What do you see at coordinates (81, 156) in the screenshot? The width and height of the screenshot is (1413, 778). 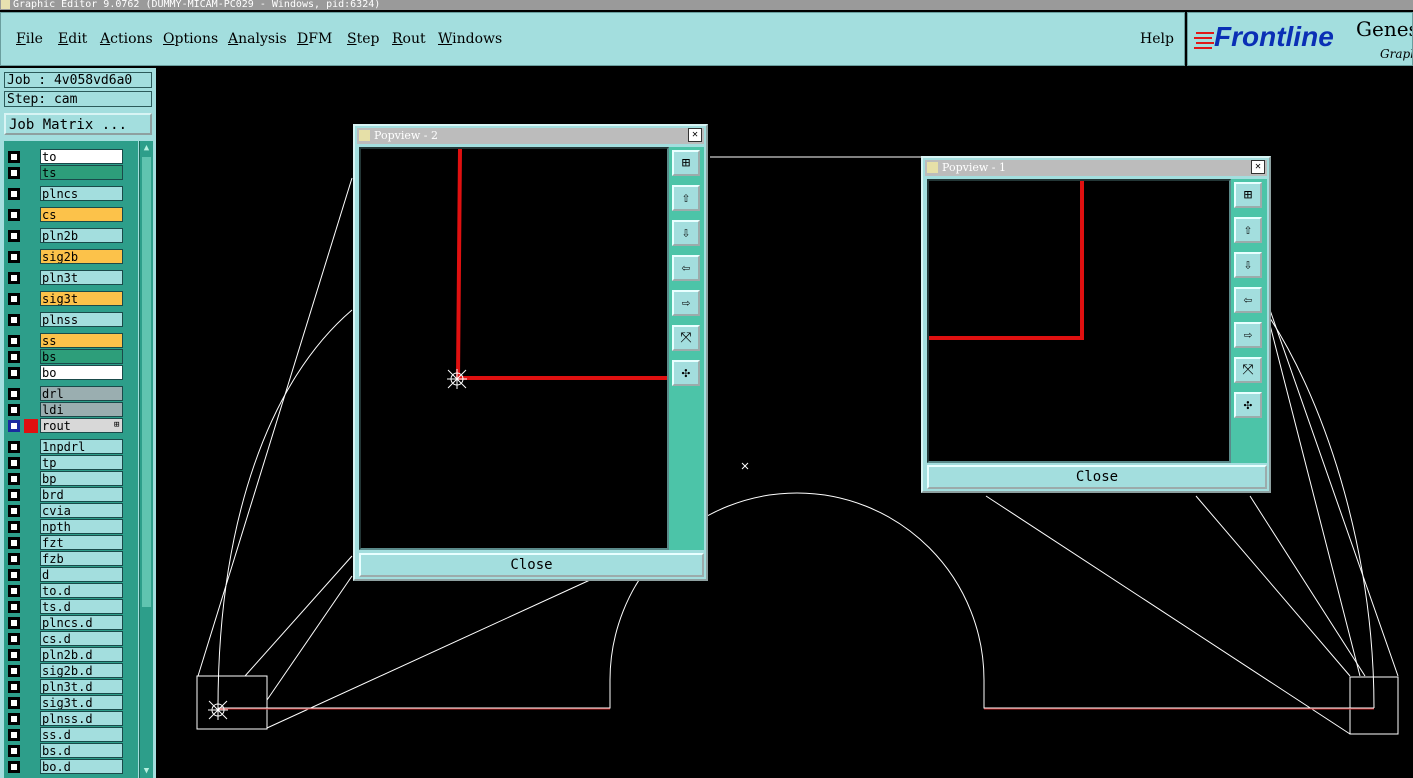 I see `layer-name: to` at bounding box center [81, 156].